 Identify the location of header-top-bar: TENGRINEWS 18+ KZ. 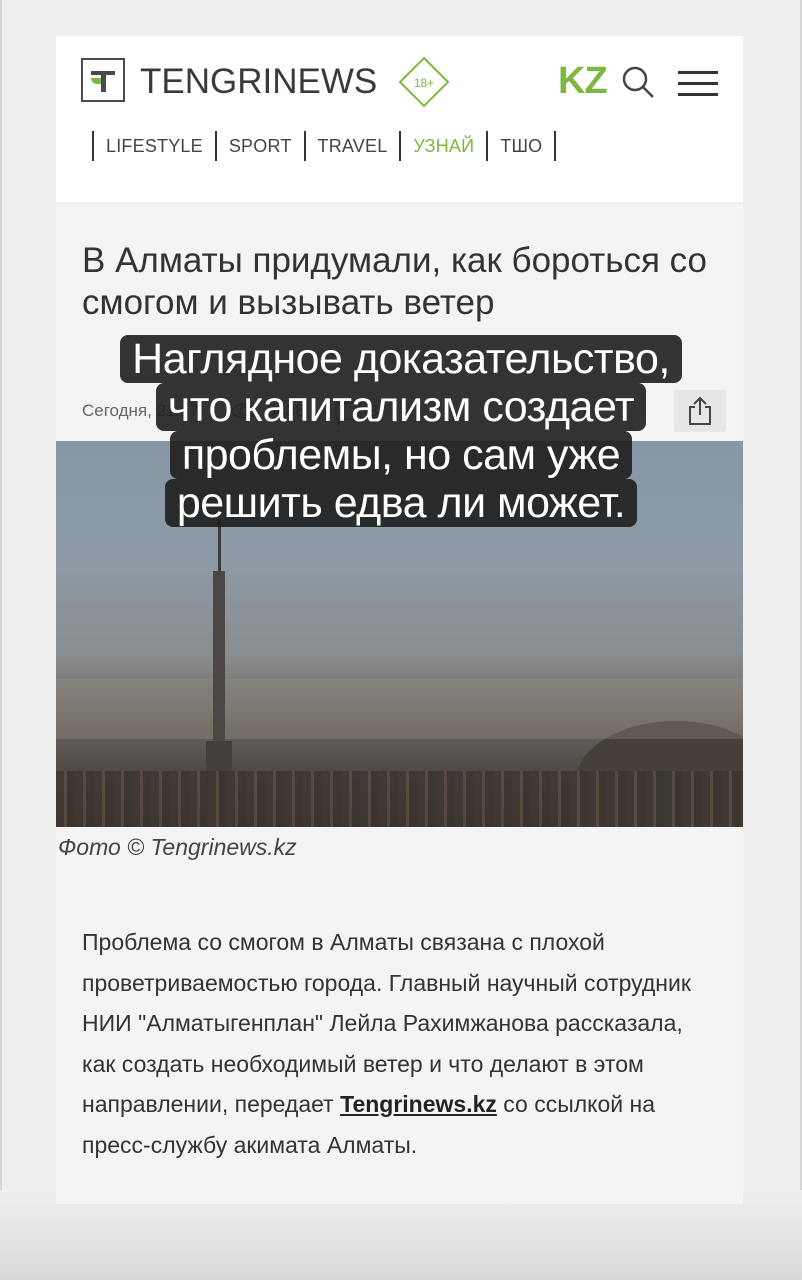
(399, 81).